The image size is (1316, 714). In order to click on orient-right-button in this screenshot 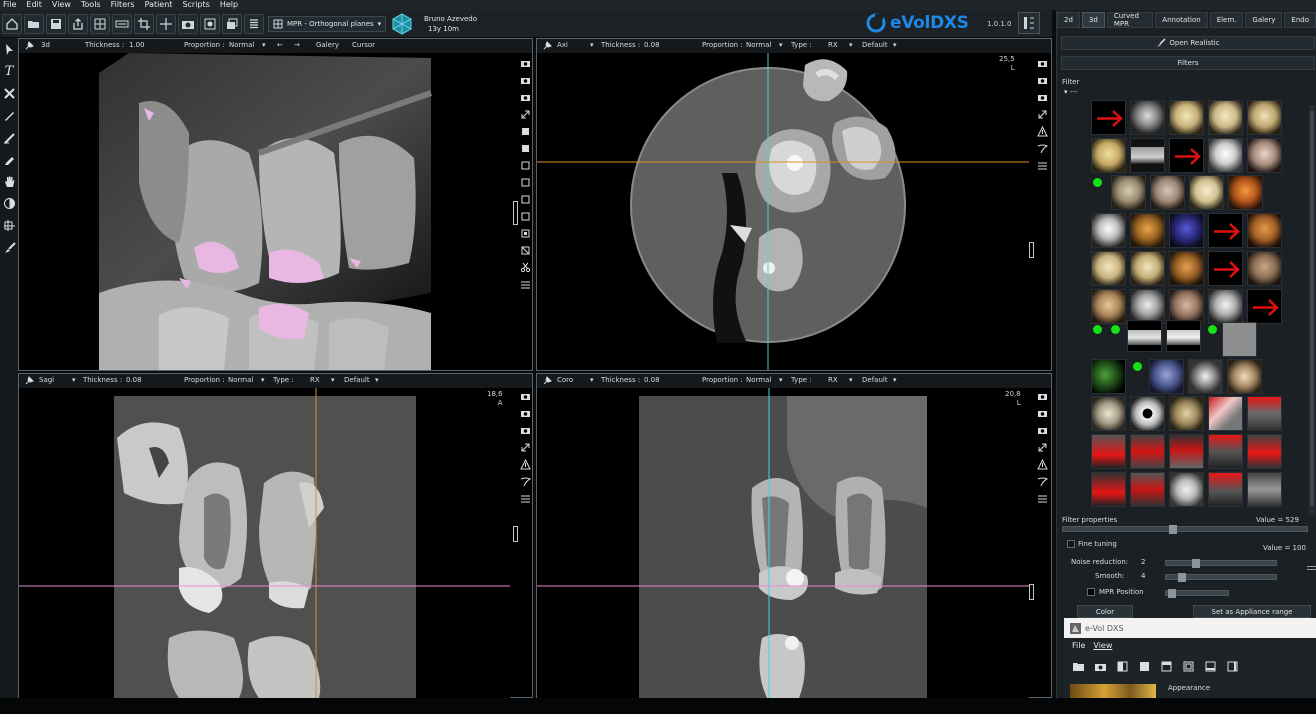, I will do `click(525, 182)`.